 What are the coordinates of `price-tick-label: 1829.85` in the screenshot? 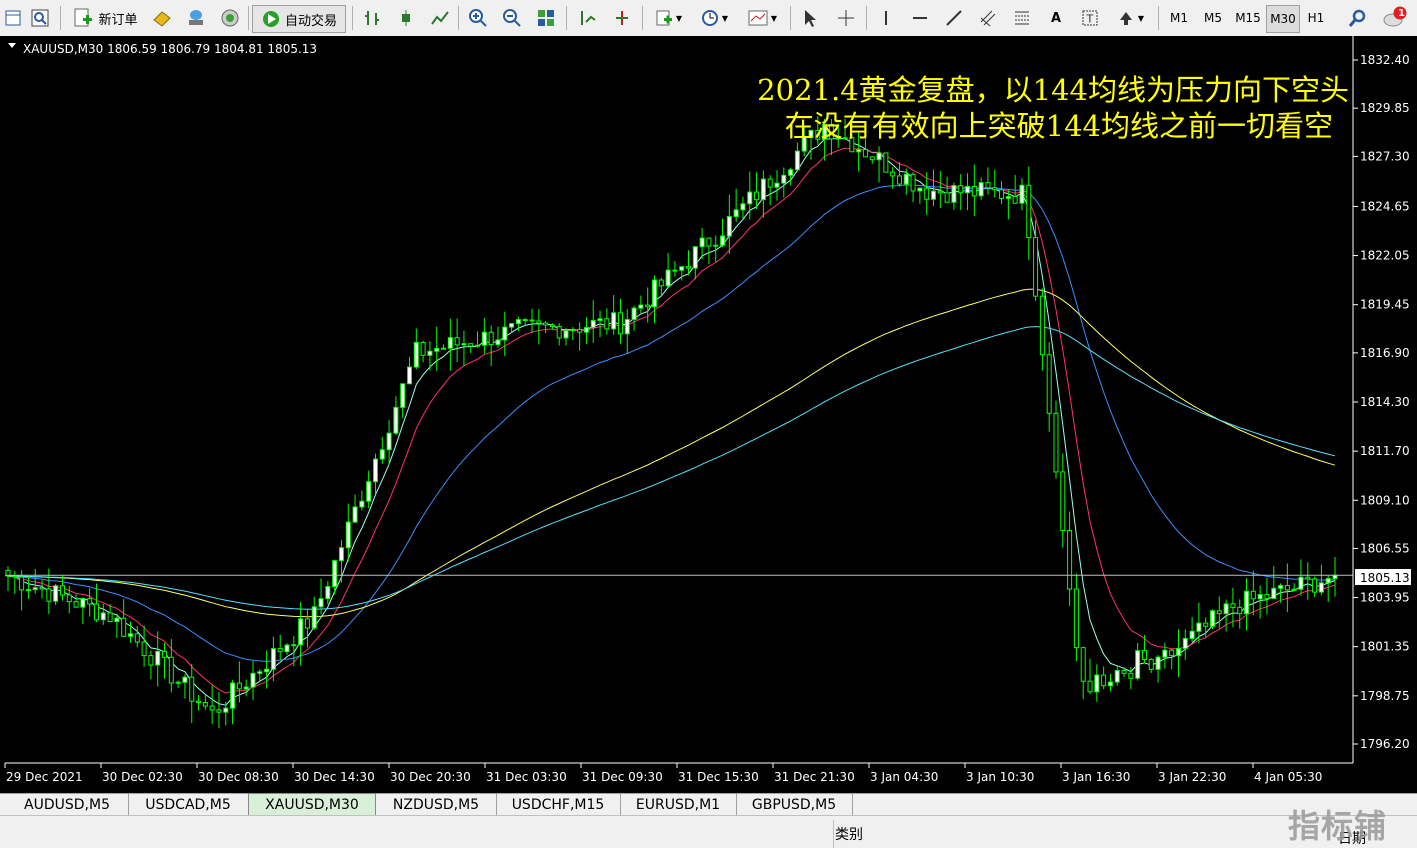 It's located at (1385, 108).